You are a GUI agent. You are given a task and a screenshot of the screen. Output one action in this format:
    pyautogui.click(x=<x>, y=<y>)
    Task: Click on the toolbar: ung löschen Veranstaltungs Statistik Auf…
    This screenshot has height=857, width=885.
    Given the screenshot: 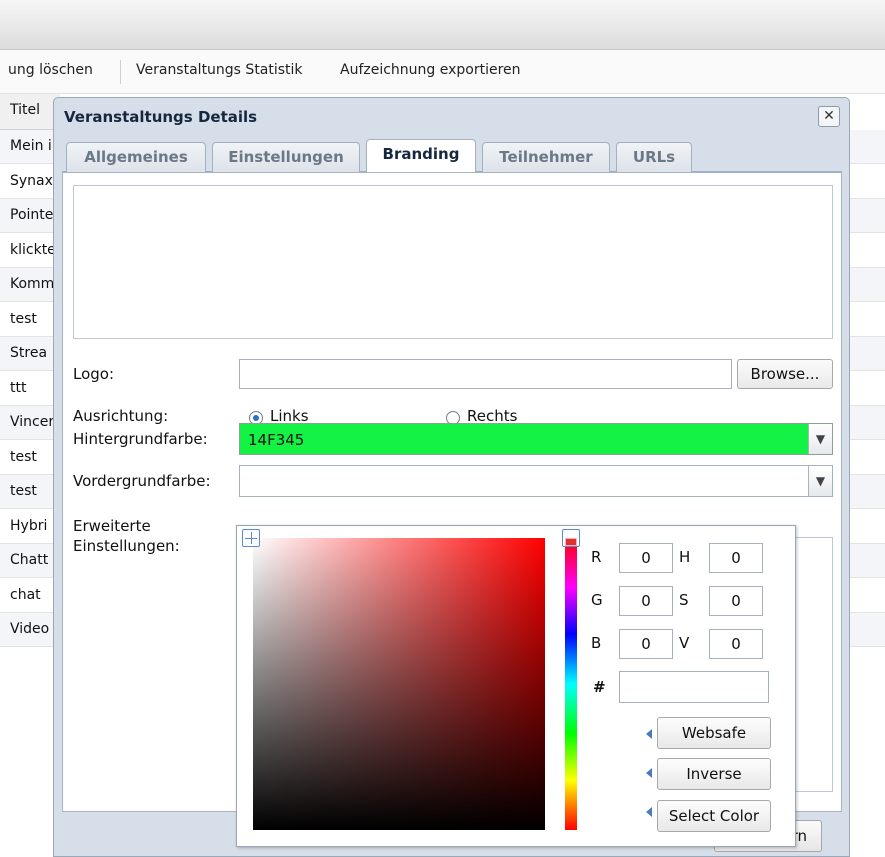 What is the action you would take?
    pyautogui.click(x=442, y=72)
    